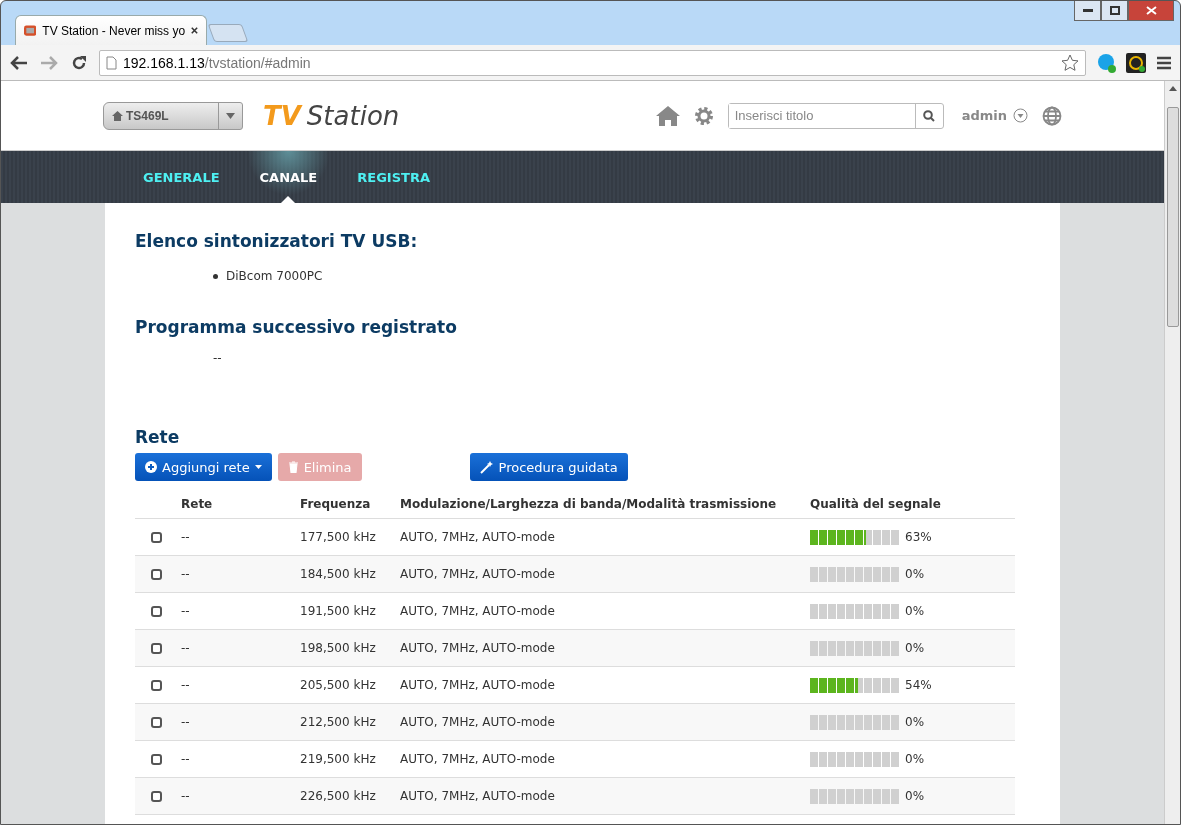 This screenshot has height=825, width=1181. What do you see at coordinates (151, 467) in the screenshot?
I see `plus-circle-icon` at bounding box center [151, 467].